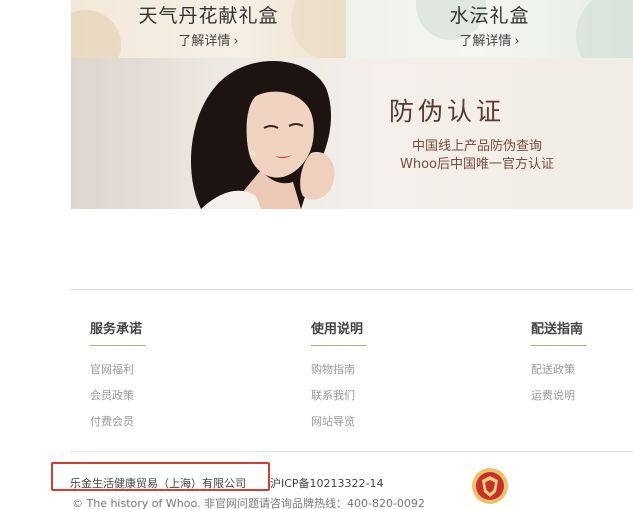  I want to click on footer-bottom-divider, so click(352, 451).